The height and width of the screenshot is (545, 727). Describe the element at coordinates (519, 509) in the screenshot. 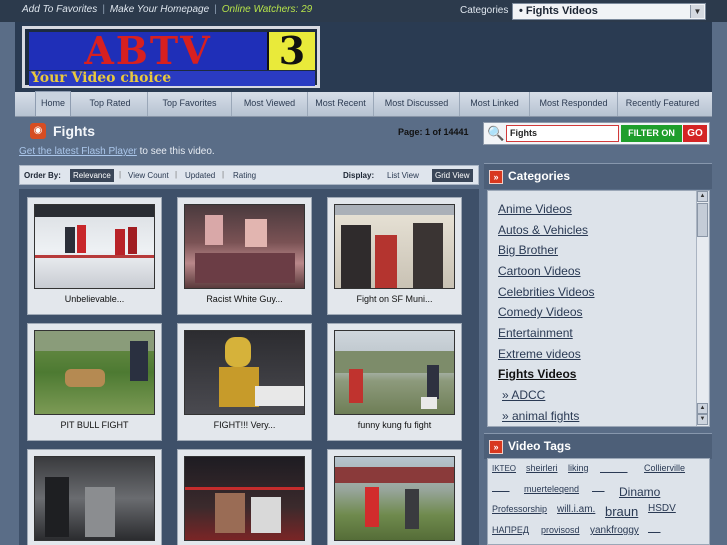

I see `tag-link: Professorship` at that location.